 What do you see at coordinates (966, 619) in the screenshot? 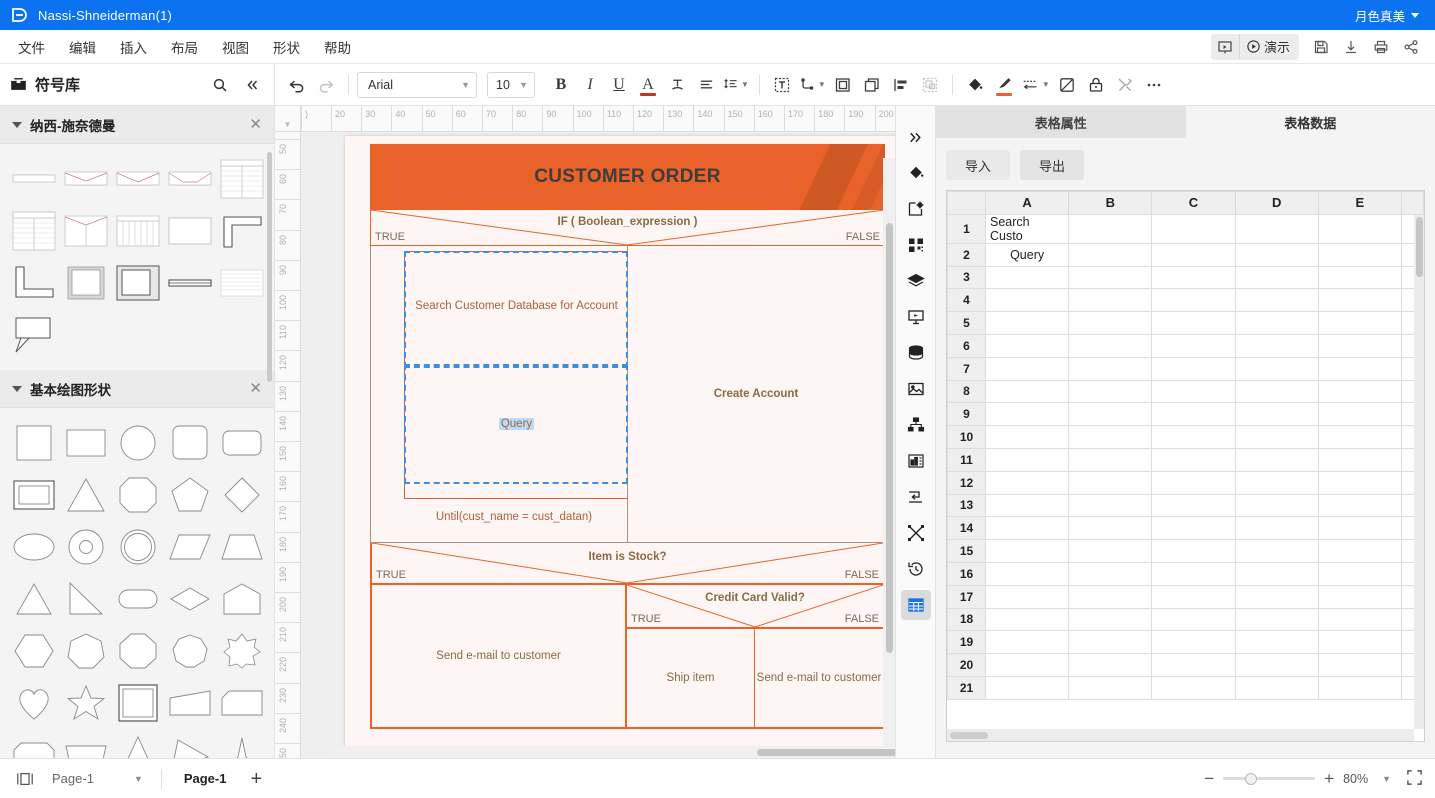
I see `row-header-cell: 18` at bounding box center [966, 619].